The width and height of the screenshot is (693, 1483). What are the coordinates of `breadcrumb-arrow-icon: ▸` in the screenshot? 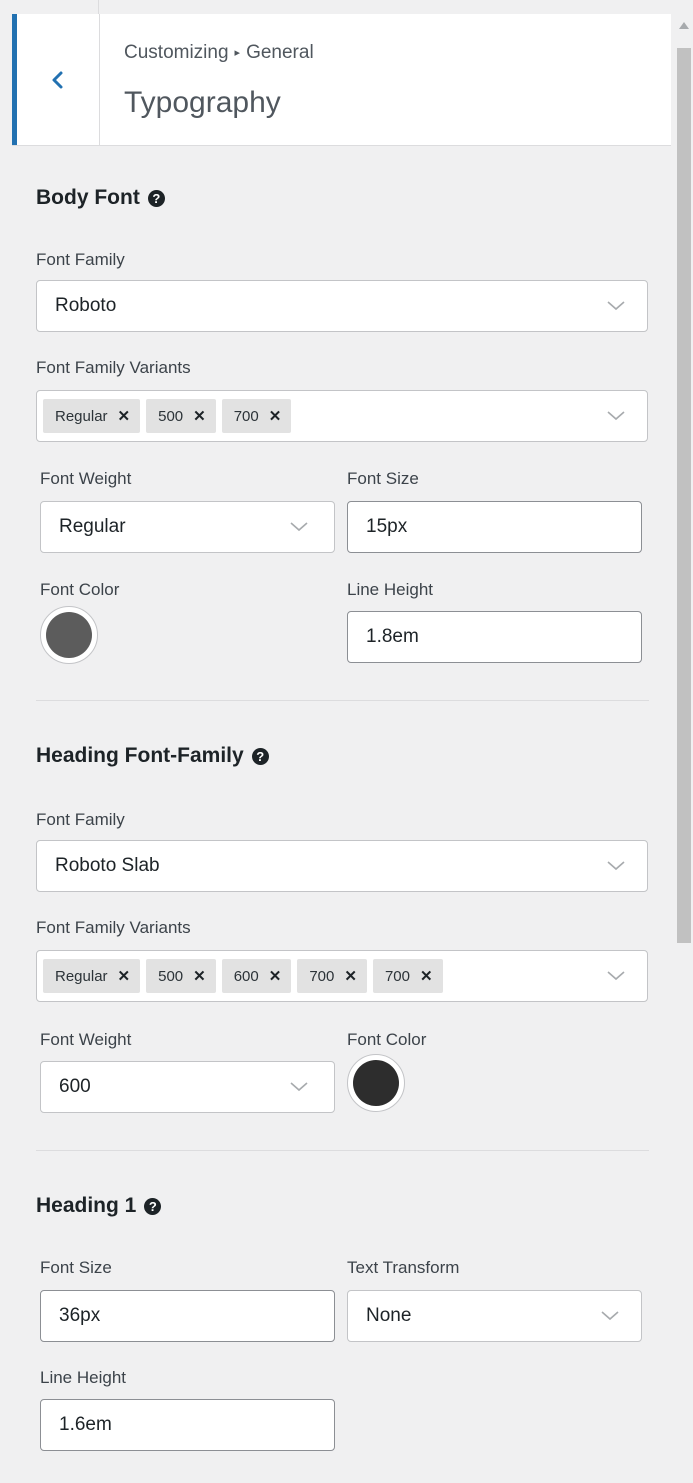 It's located at (237, 53).